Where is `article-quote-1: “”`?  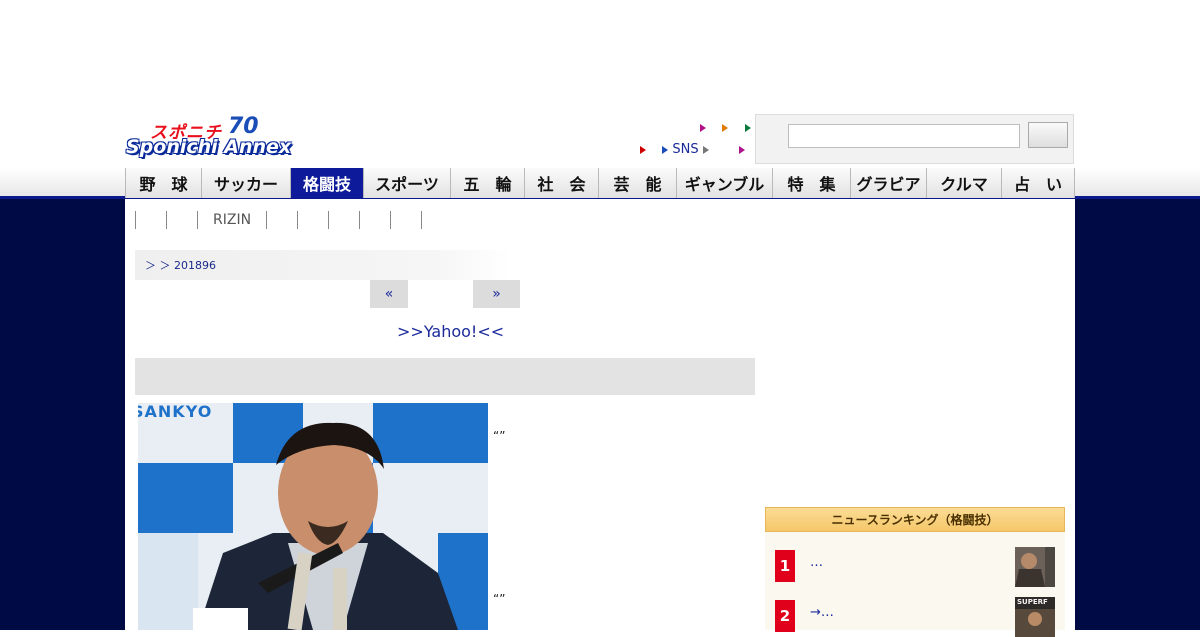 article-quote-1: “” is located at coordinates (499, 436).